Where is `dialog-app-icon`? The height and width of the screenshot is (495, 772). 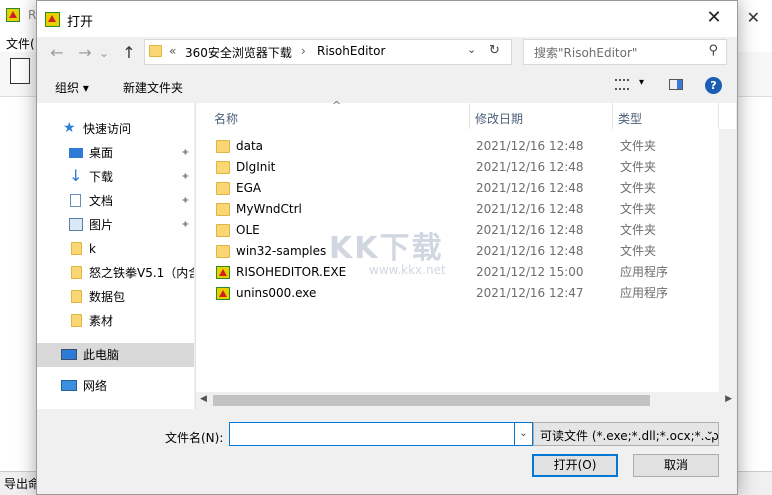 dialog-app-icon is located at coordinates (52, 19).